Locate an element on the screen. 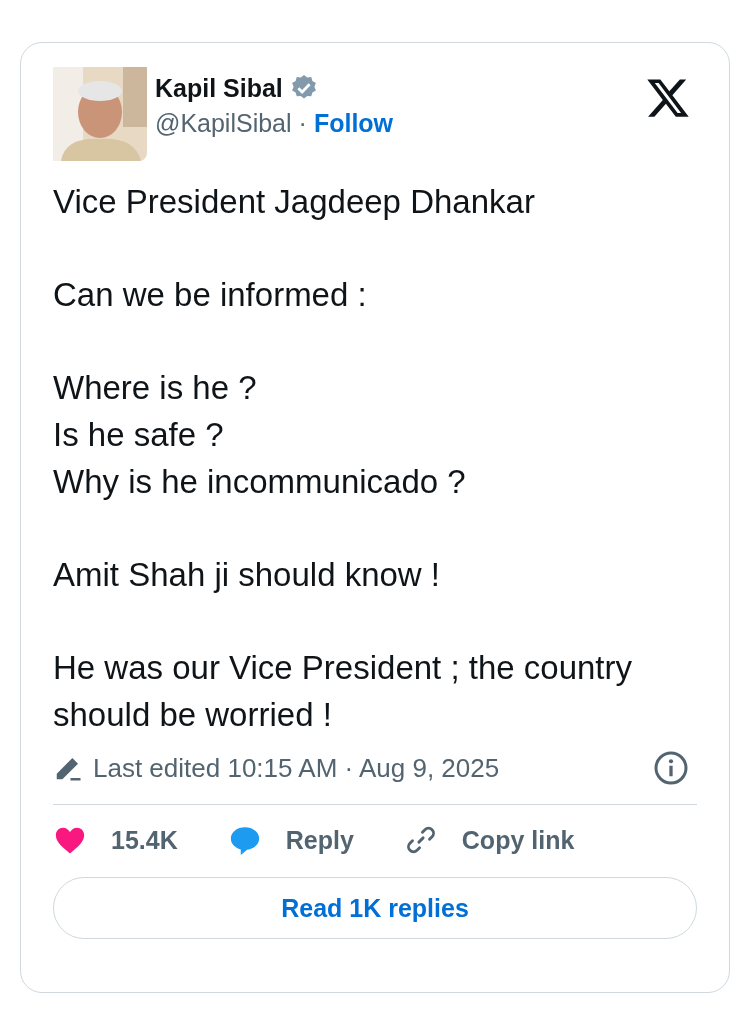 The height and width of the screenshot is (1023, 750). edited-timestamp: Last edited 10:15 AM · Aug 9, 2025 is located at coordinates (373, 768).